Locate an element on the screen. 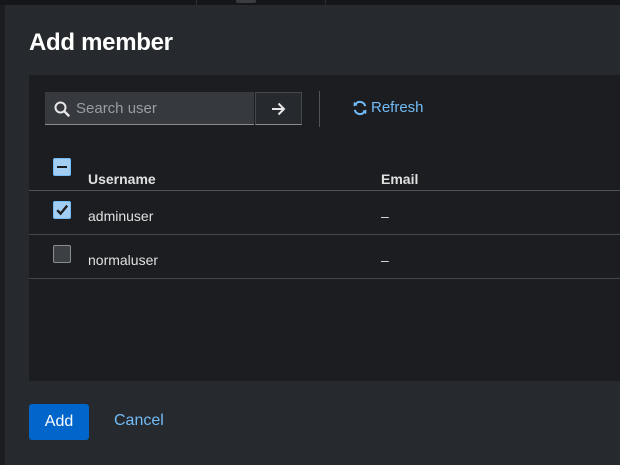  refresh-icon is located at coordinates (360, 107).